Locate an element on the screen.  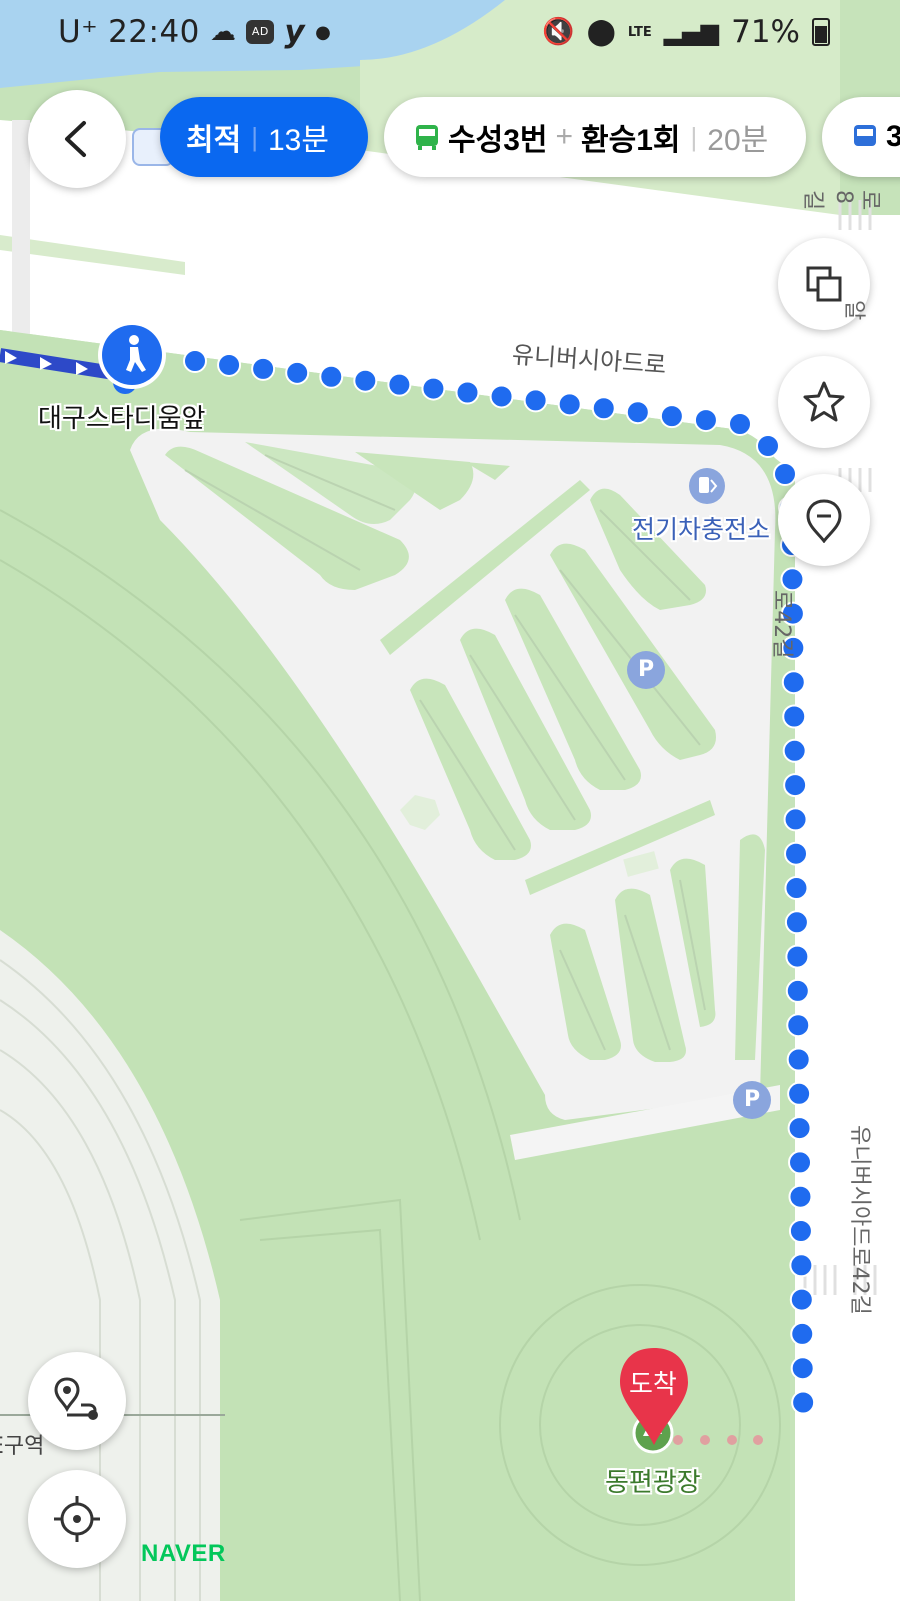
adblock-icon: AD is located at coordinates (260, 32).